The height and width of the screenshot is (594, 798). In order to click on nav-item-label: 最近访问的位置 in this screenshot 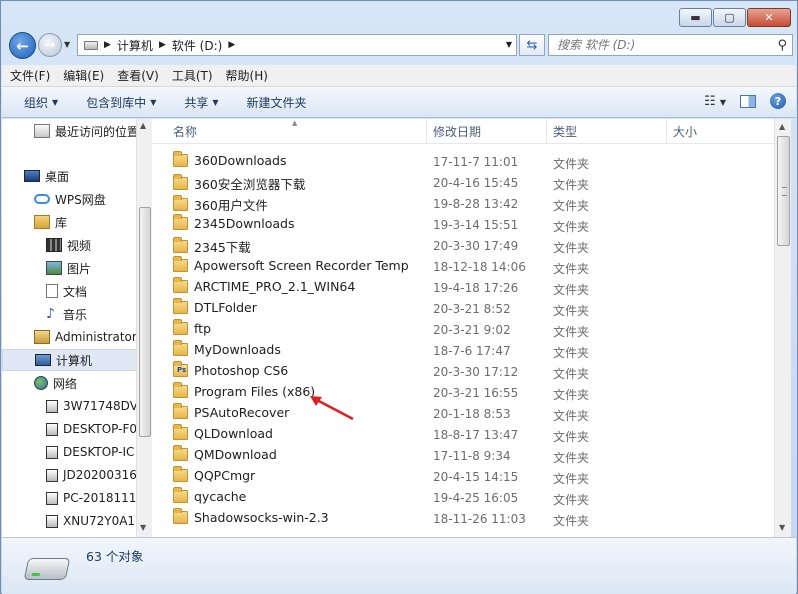, I will do `click(96, 131)`.